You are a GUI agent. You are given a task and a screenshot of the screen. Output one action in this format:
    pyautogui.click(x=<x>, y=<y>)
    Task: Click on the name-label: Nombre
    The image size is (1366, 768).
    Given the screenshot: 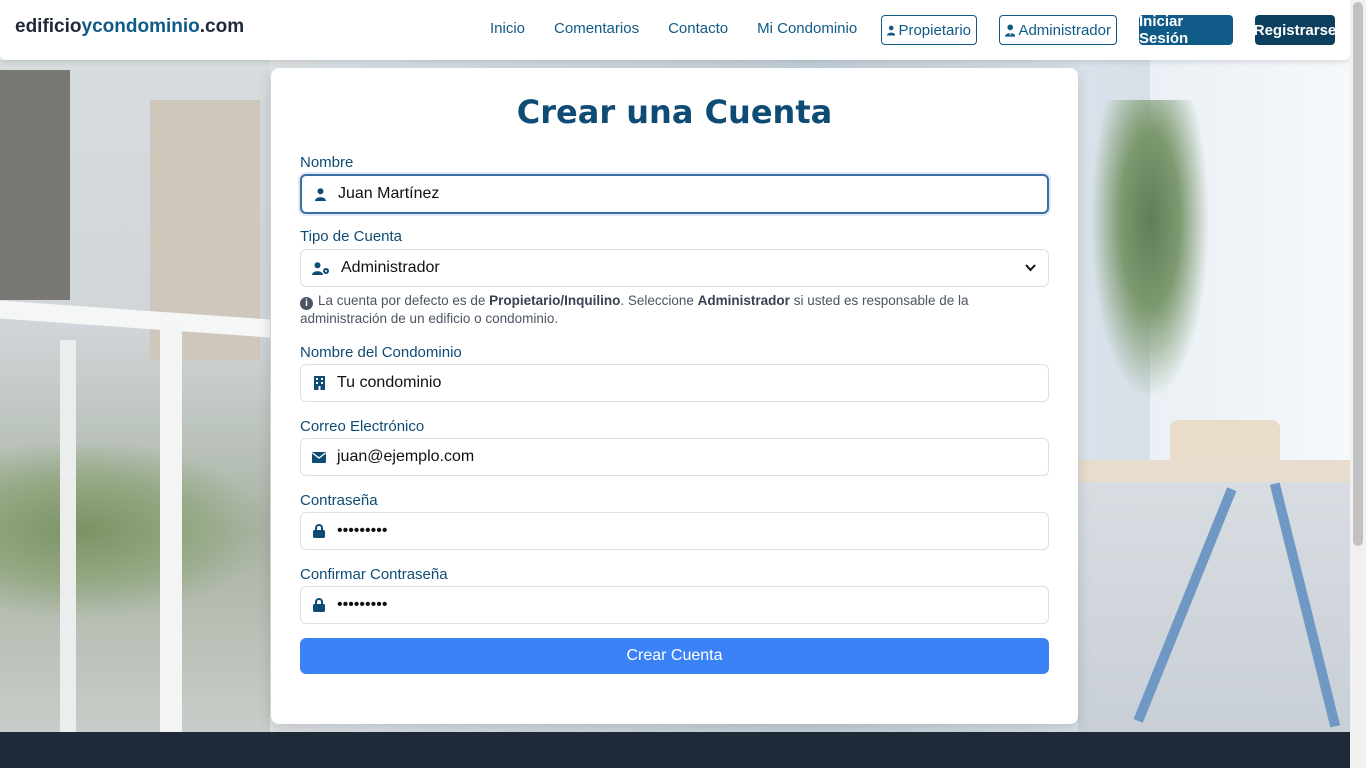 What is the action you would take?
    pyautogui.click(x=327, y=162)
    